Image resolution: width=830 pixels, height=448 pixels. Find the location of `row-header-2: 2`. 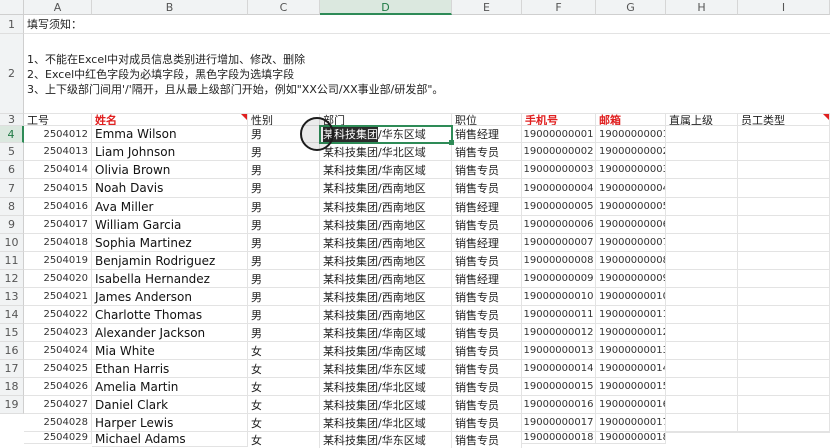

row-header-2: 2 is located at coordinates (12, 74).